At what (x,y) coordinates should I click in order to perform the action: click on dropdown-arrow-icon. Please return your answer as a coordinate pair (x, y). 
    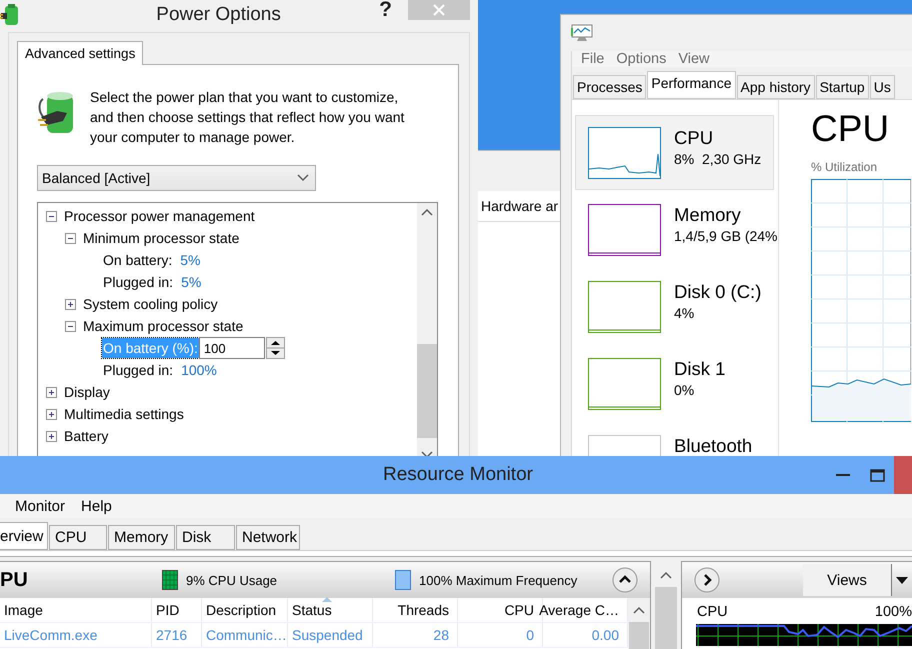
    Looking at the image, I should click on (902, 580).